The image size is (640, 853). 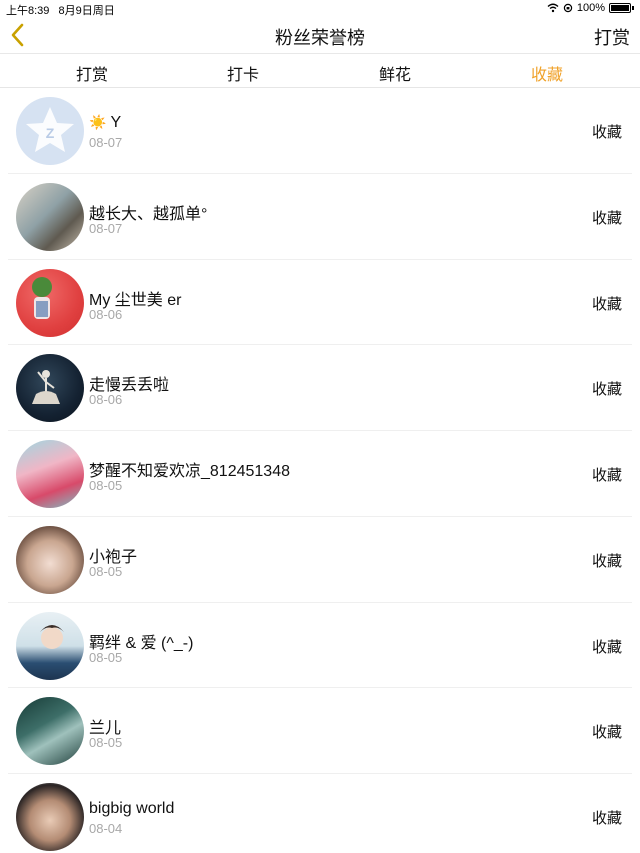 What do you see at coordinates (320, 474) in the screenshot?
I see `list-item: 梦醒不知爱欢凉_812451348 08-05 收藏` at bounding box center [320, 474].